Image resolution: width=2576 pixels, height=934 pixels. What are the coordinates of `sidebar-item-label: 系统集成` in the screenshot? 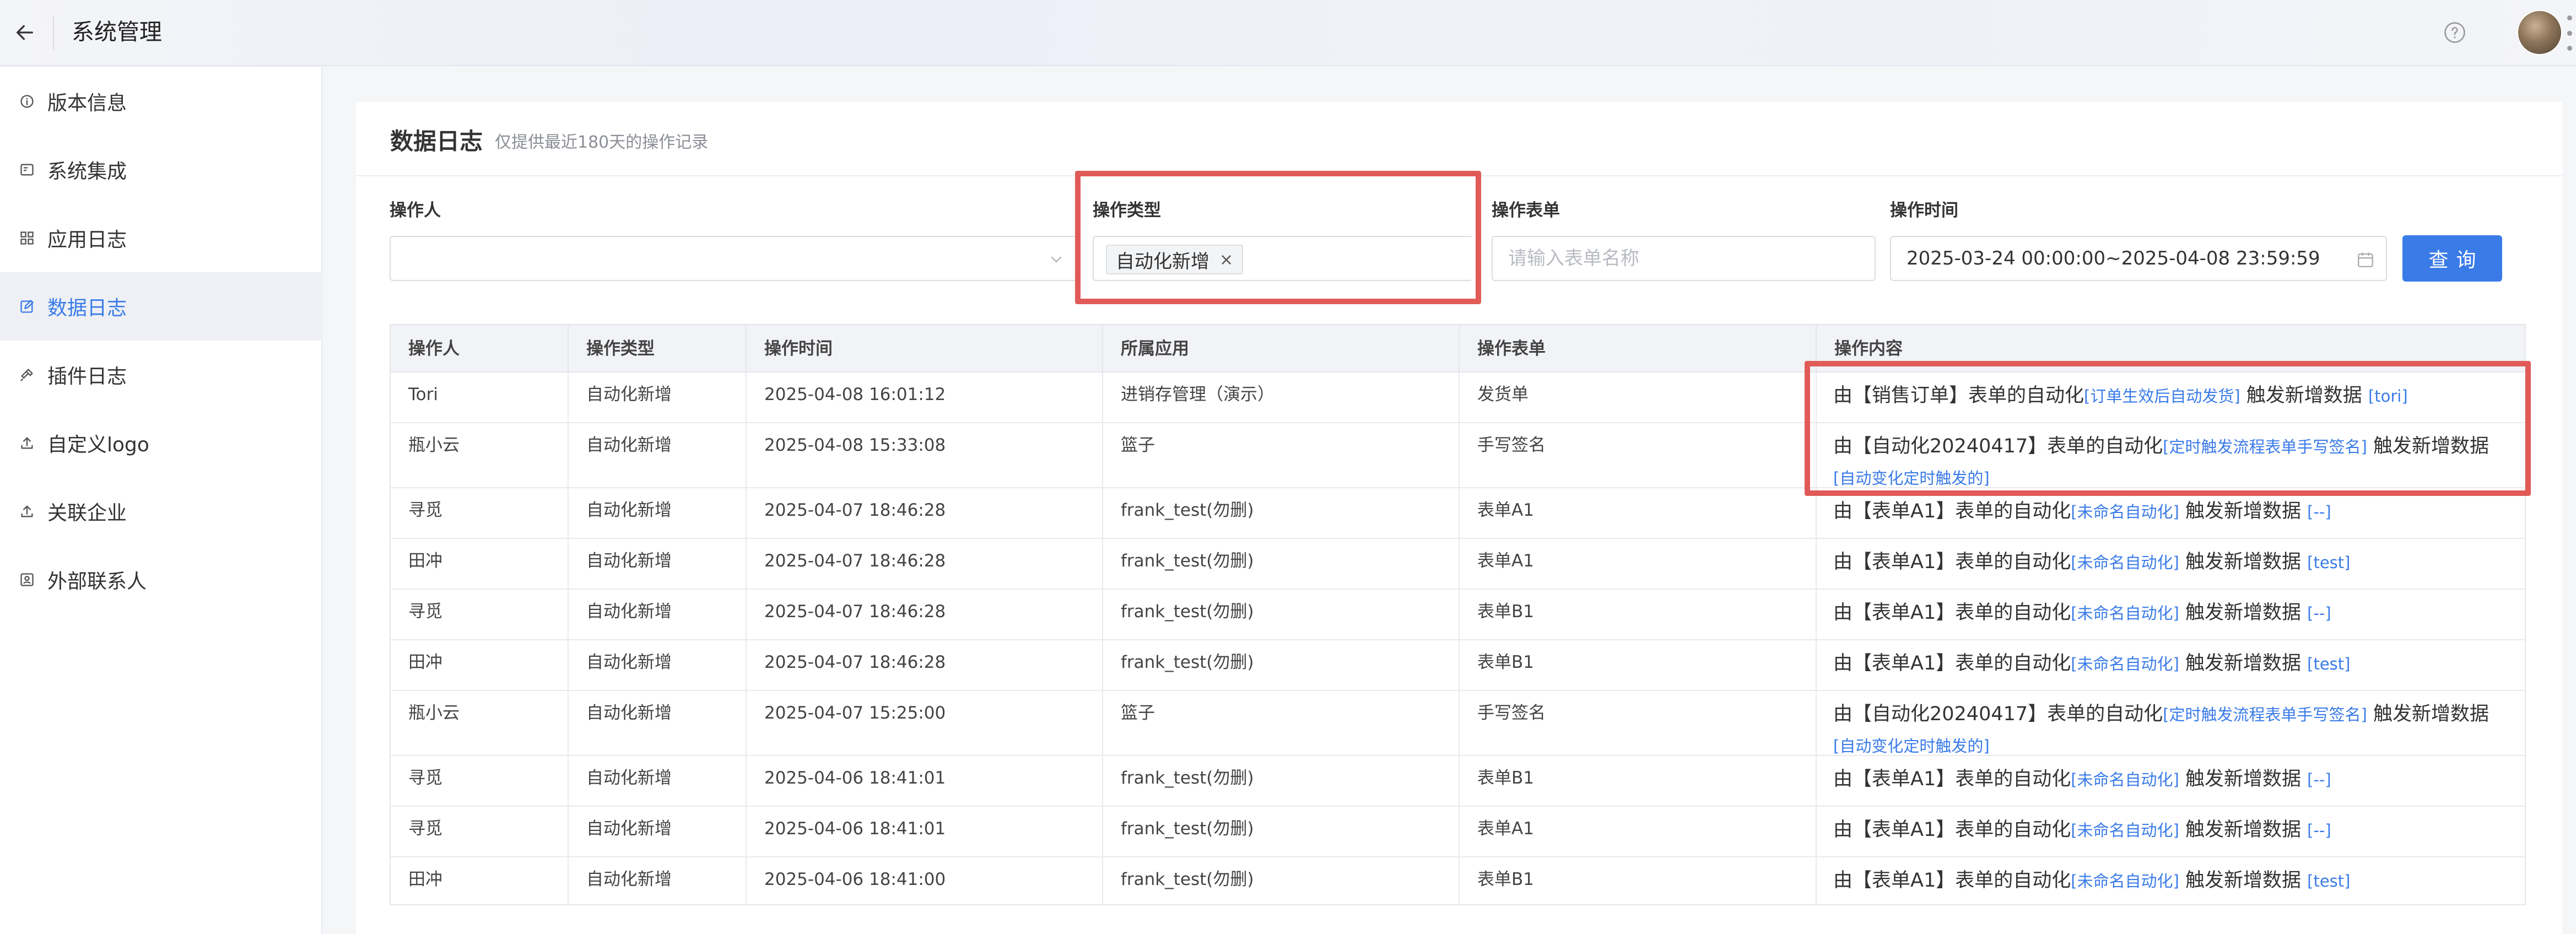 It's located at (87, 171).